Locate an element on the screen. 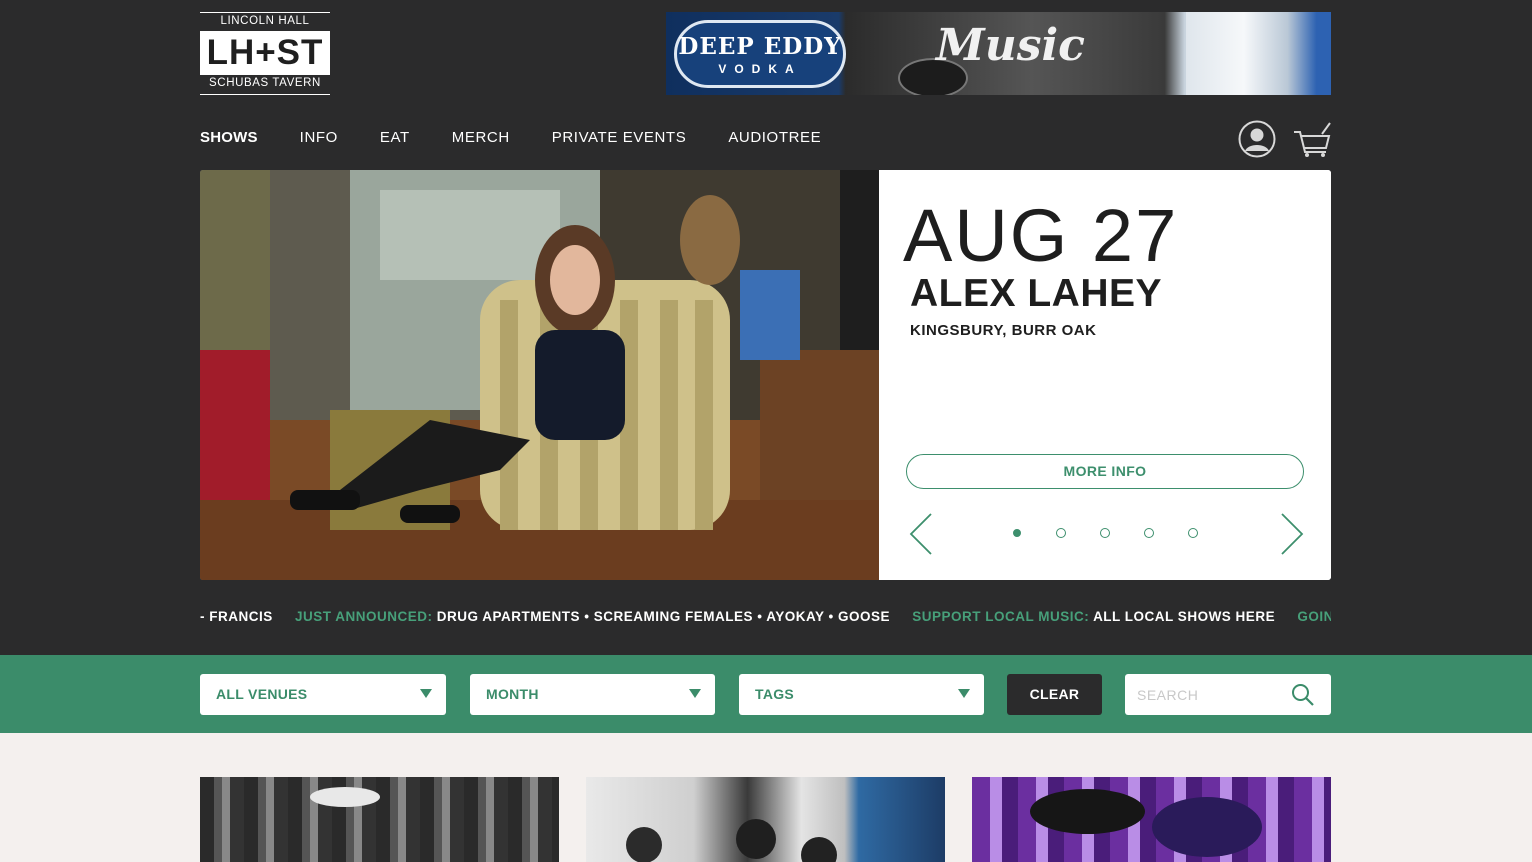 Image resolution: width=1532 pixels, height=862 pixels. site-logo: LINCOLN HALL LH+ST SCHUBAS TAVERN is located at coordinates (265, 53).